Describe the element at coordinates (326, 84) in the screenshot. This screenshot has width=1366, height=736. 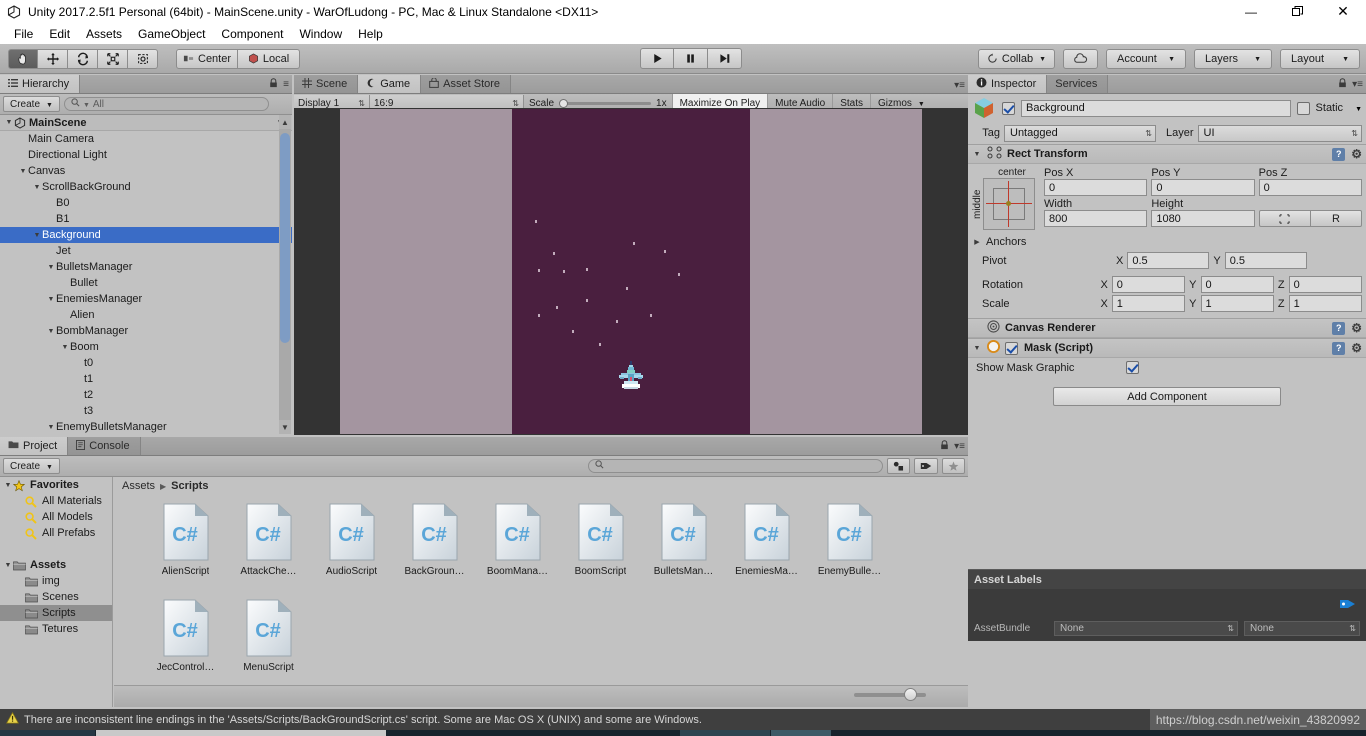
I see `tab-scene: Scene` at that location.